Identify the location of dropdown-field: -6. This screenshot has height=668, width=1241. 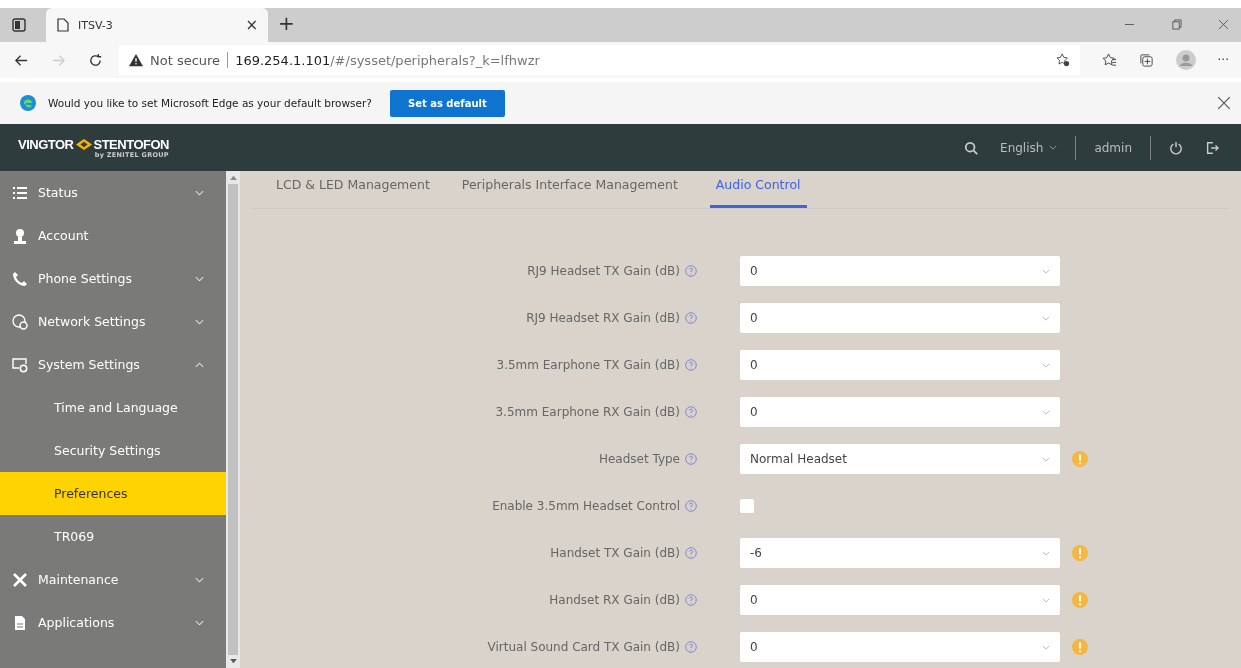
(900, 553).